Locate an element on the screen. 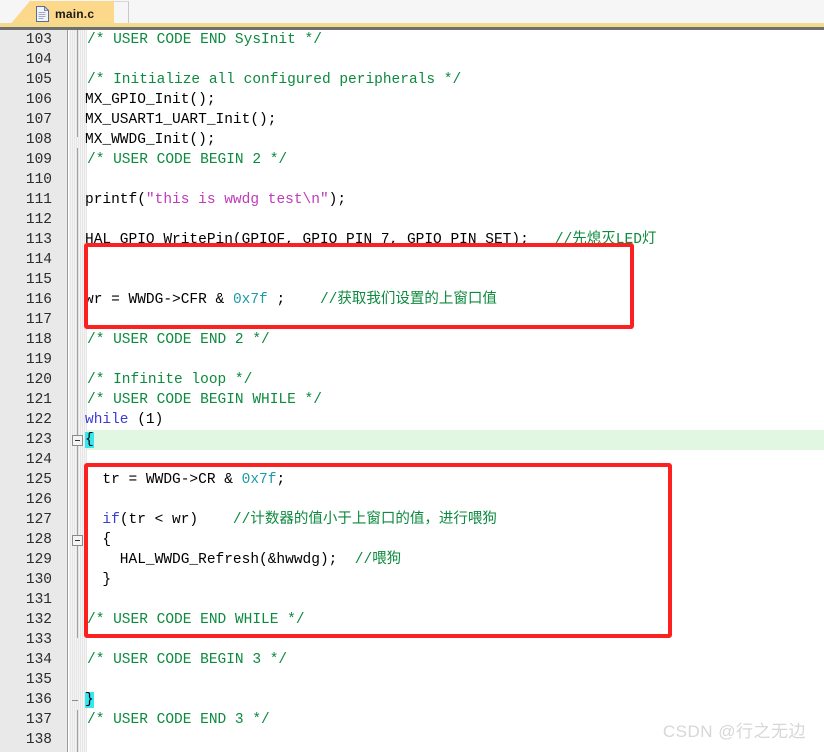  code-line: 103 /* USER CODE END SysInit */ is located at coordinates (412, 40).